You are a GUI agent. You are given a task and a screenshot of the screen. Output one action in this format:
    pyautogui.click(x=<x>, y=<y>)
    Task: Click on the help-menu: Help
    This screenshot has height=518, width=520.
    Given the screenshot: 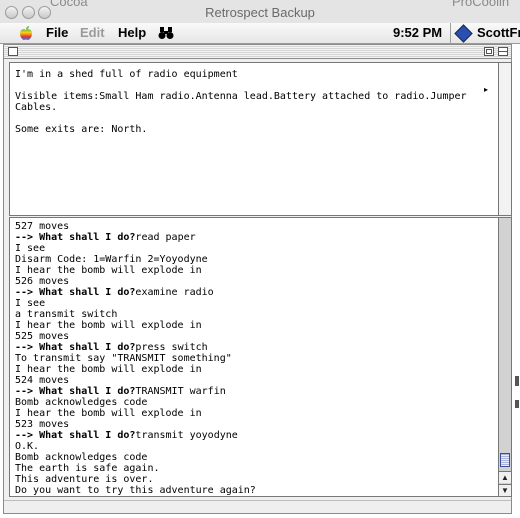 What is the action you would take?
    pyautogui.click(x=132, y=32)
    